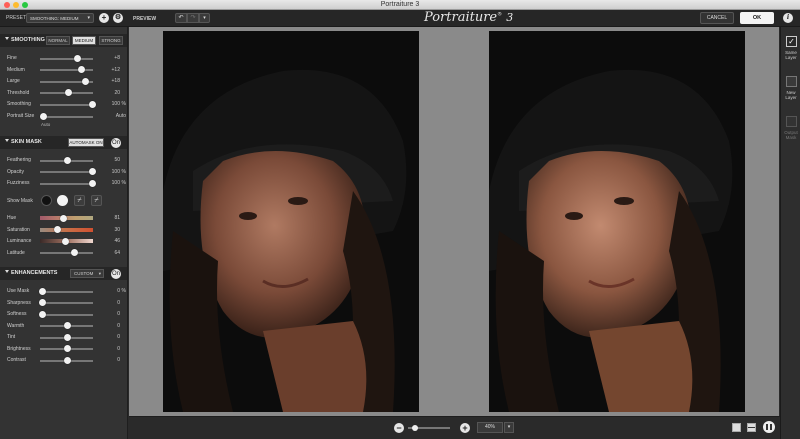 This screenshot has height=439, width=800. I want to click on slider-saturation: Saturation 30, so click(63, 230).